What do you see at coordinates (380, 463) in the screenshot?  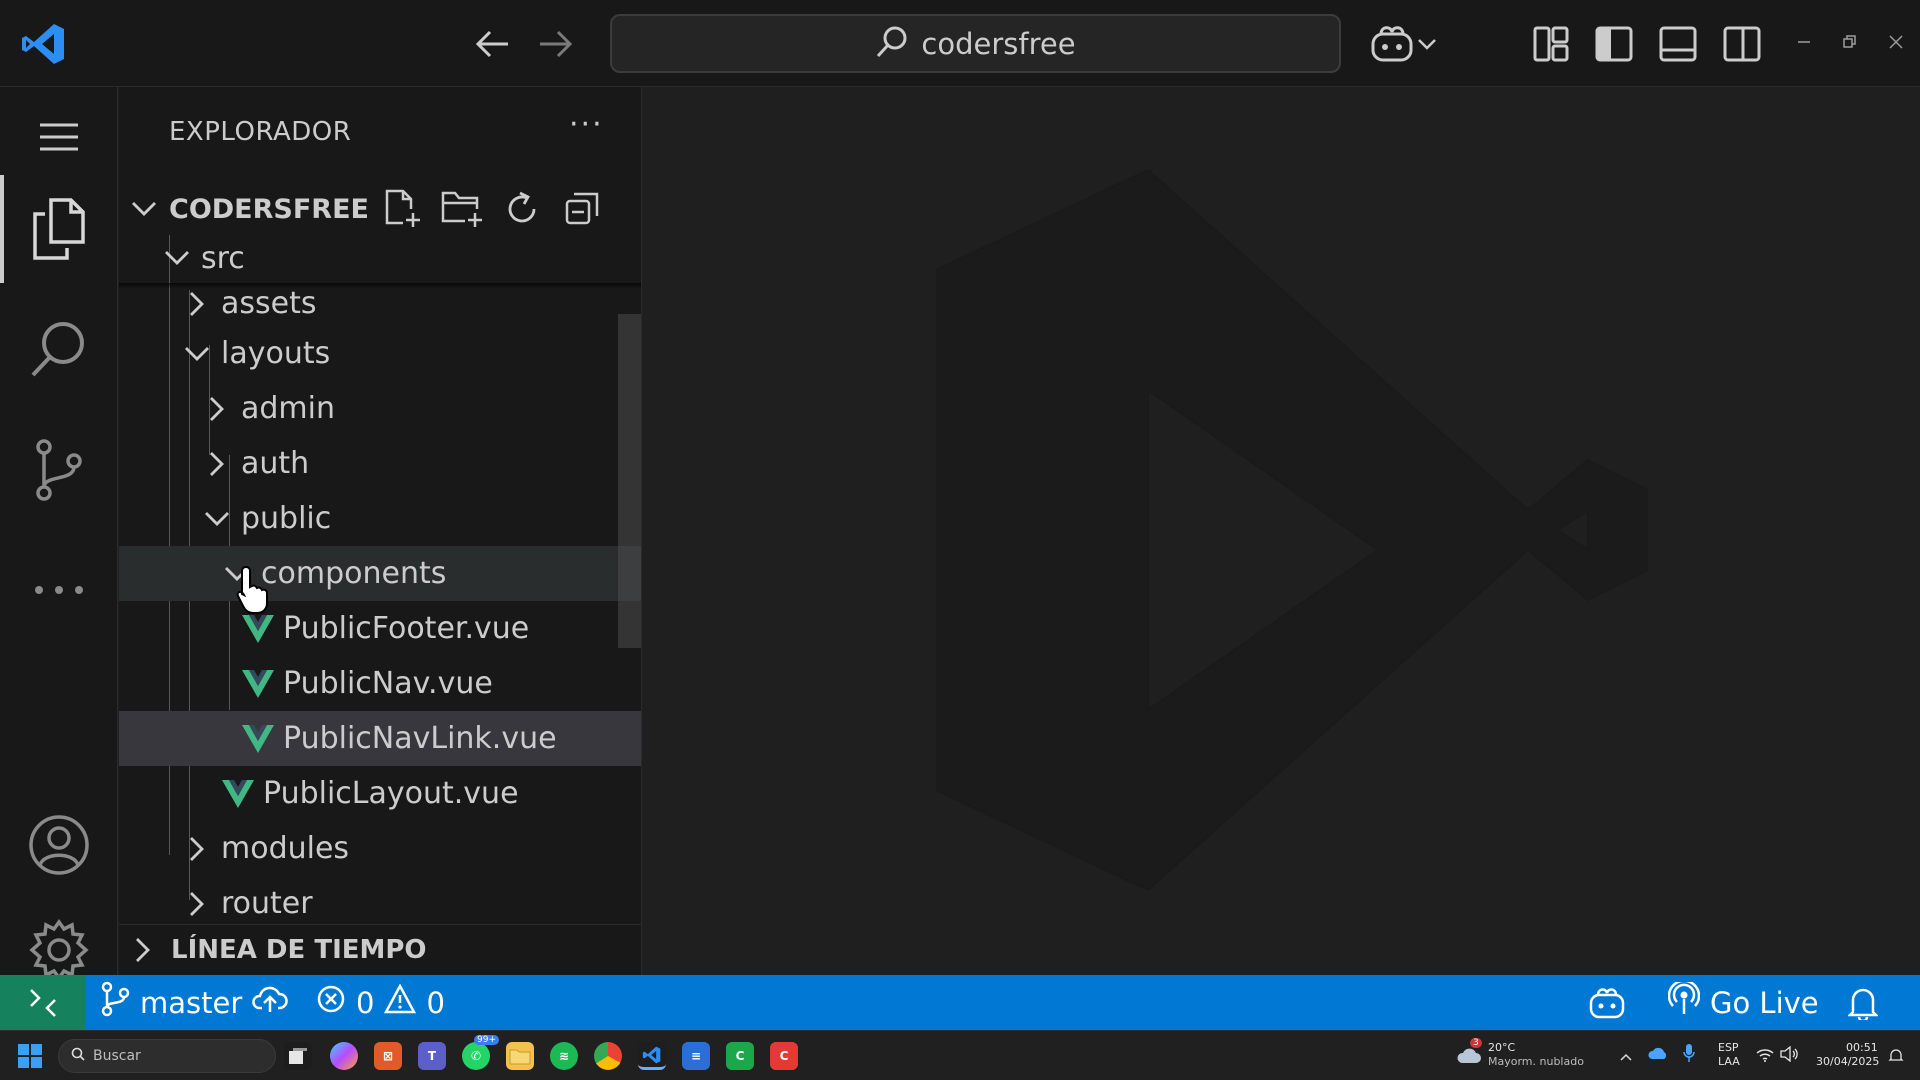 I see `tree-item-auth: auth` at bounding box center [380, 463].